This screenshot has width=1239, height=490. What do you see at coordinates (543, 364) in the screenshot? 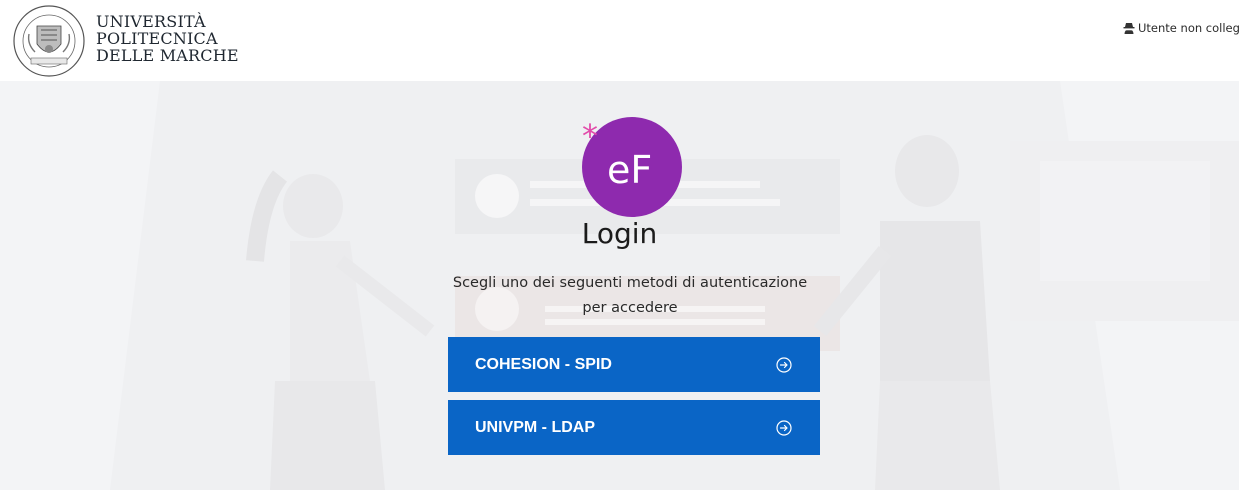
I see `cohesion-spid-button-label: COHESION - SPID` at bounding box center [543, 364].